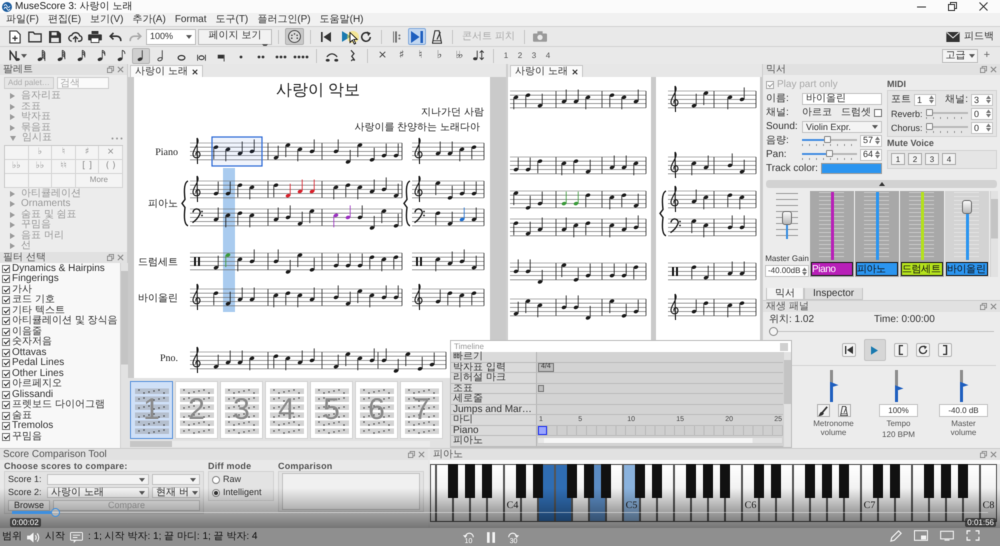 The image size is (1000, 546). Describe the element at coordinates (107, 20) in the screenshot. I see `menu-item: 보기(V)` at that location.